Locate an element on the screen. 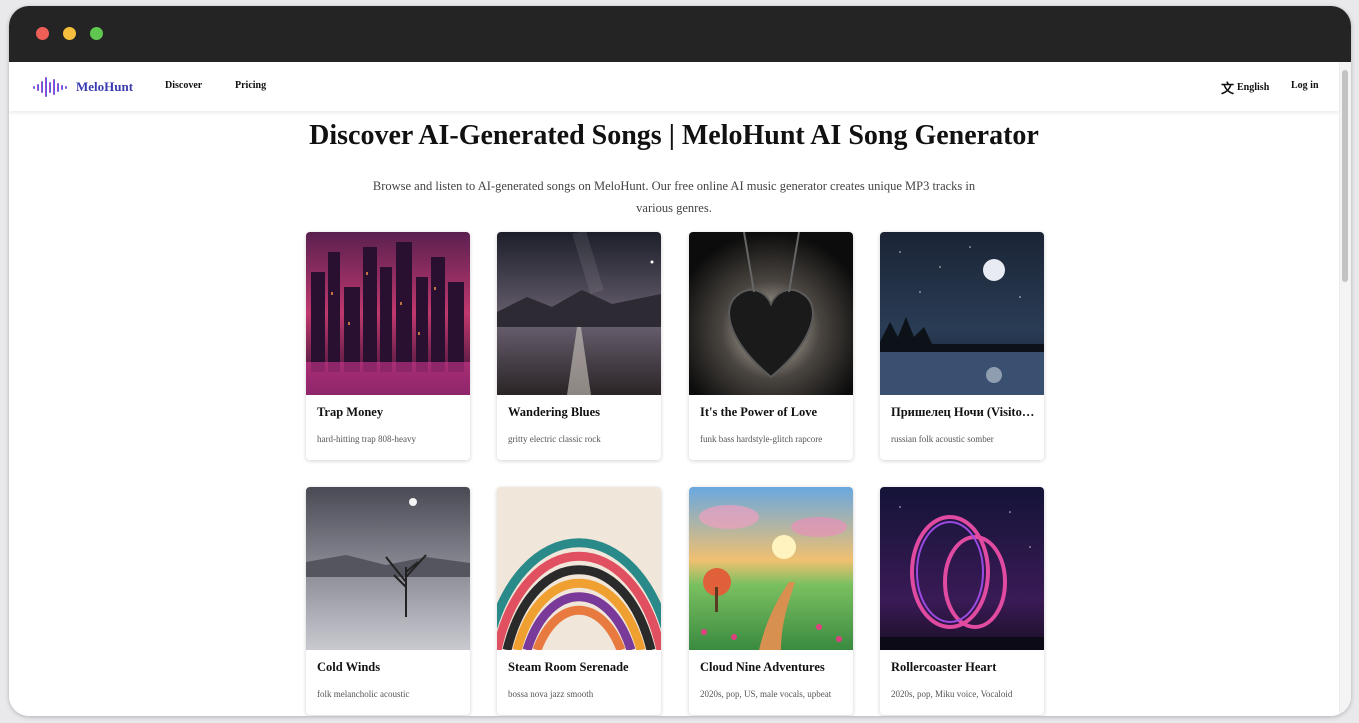  song-tags: hard-hitting trap 808-heavy is located at coordinates (366, 439).